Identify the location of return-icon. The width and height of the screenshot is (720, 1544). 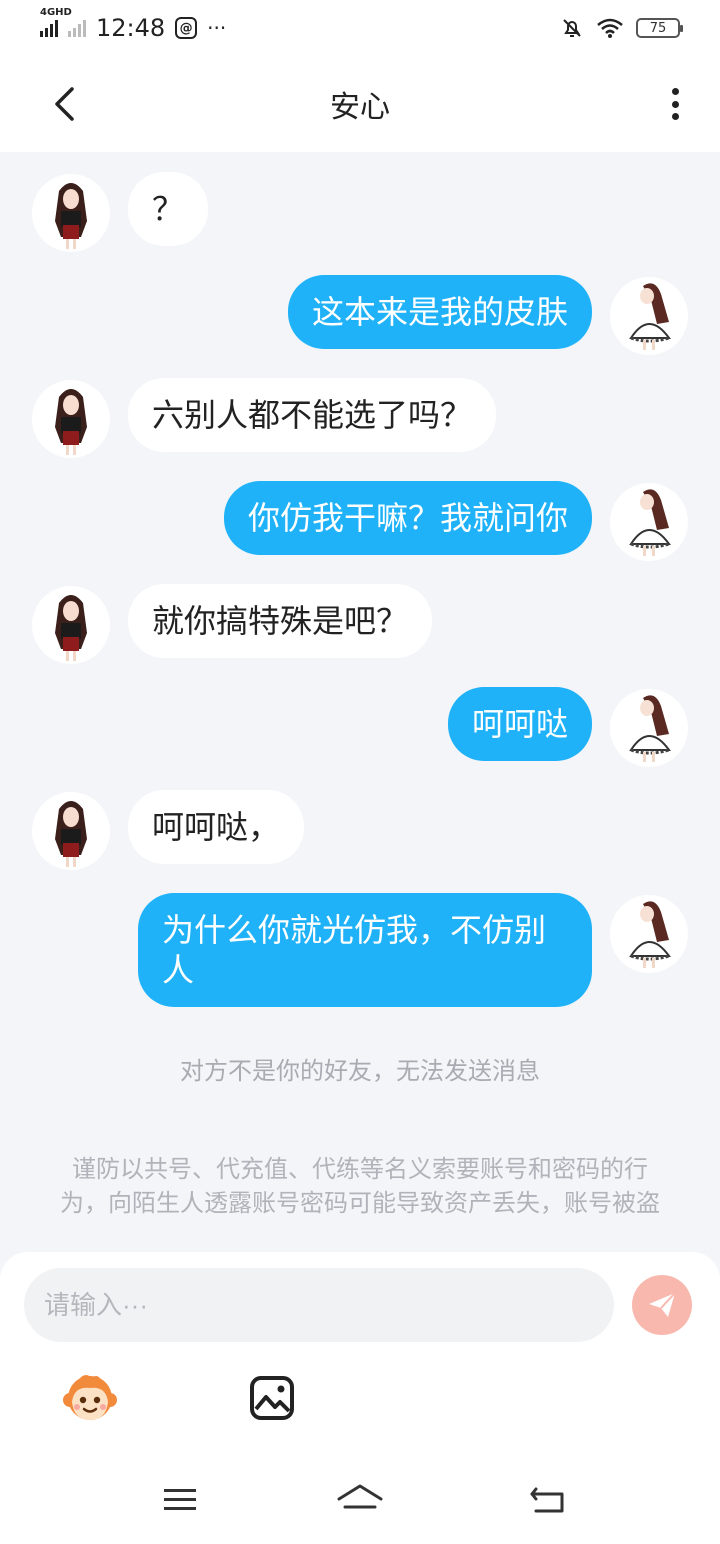
(547, 1500).